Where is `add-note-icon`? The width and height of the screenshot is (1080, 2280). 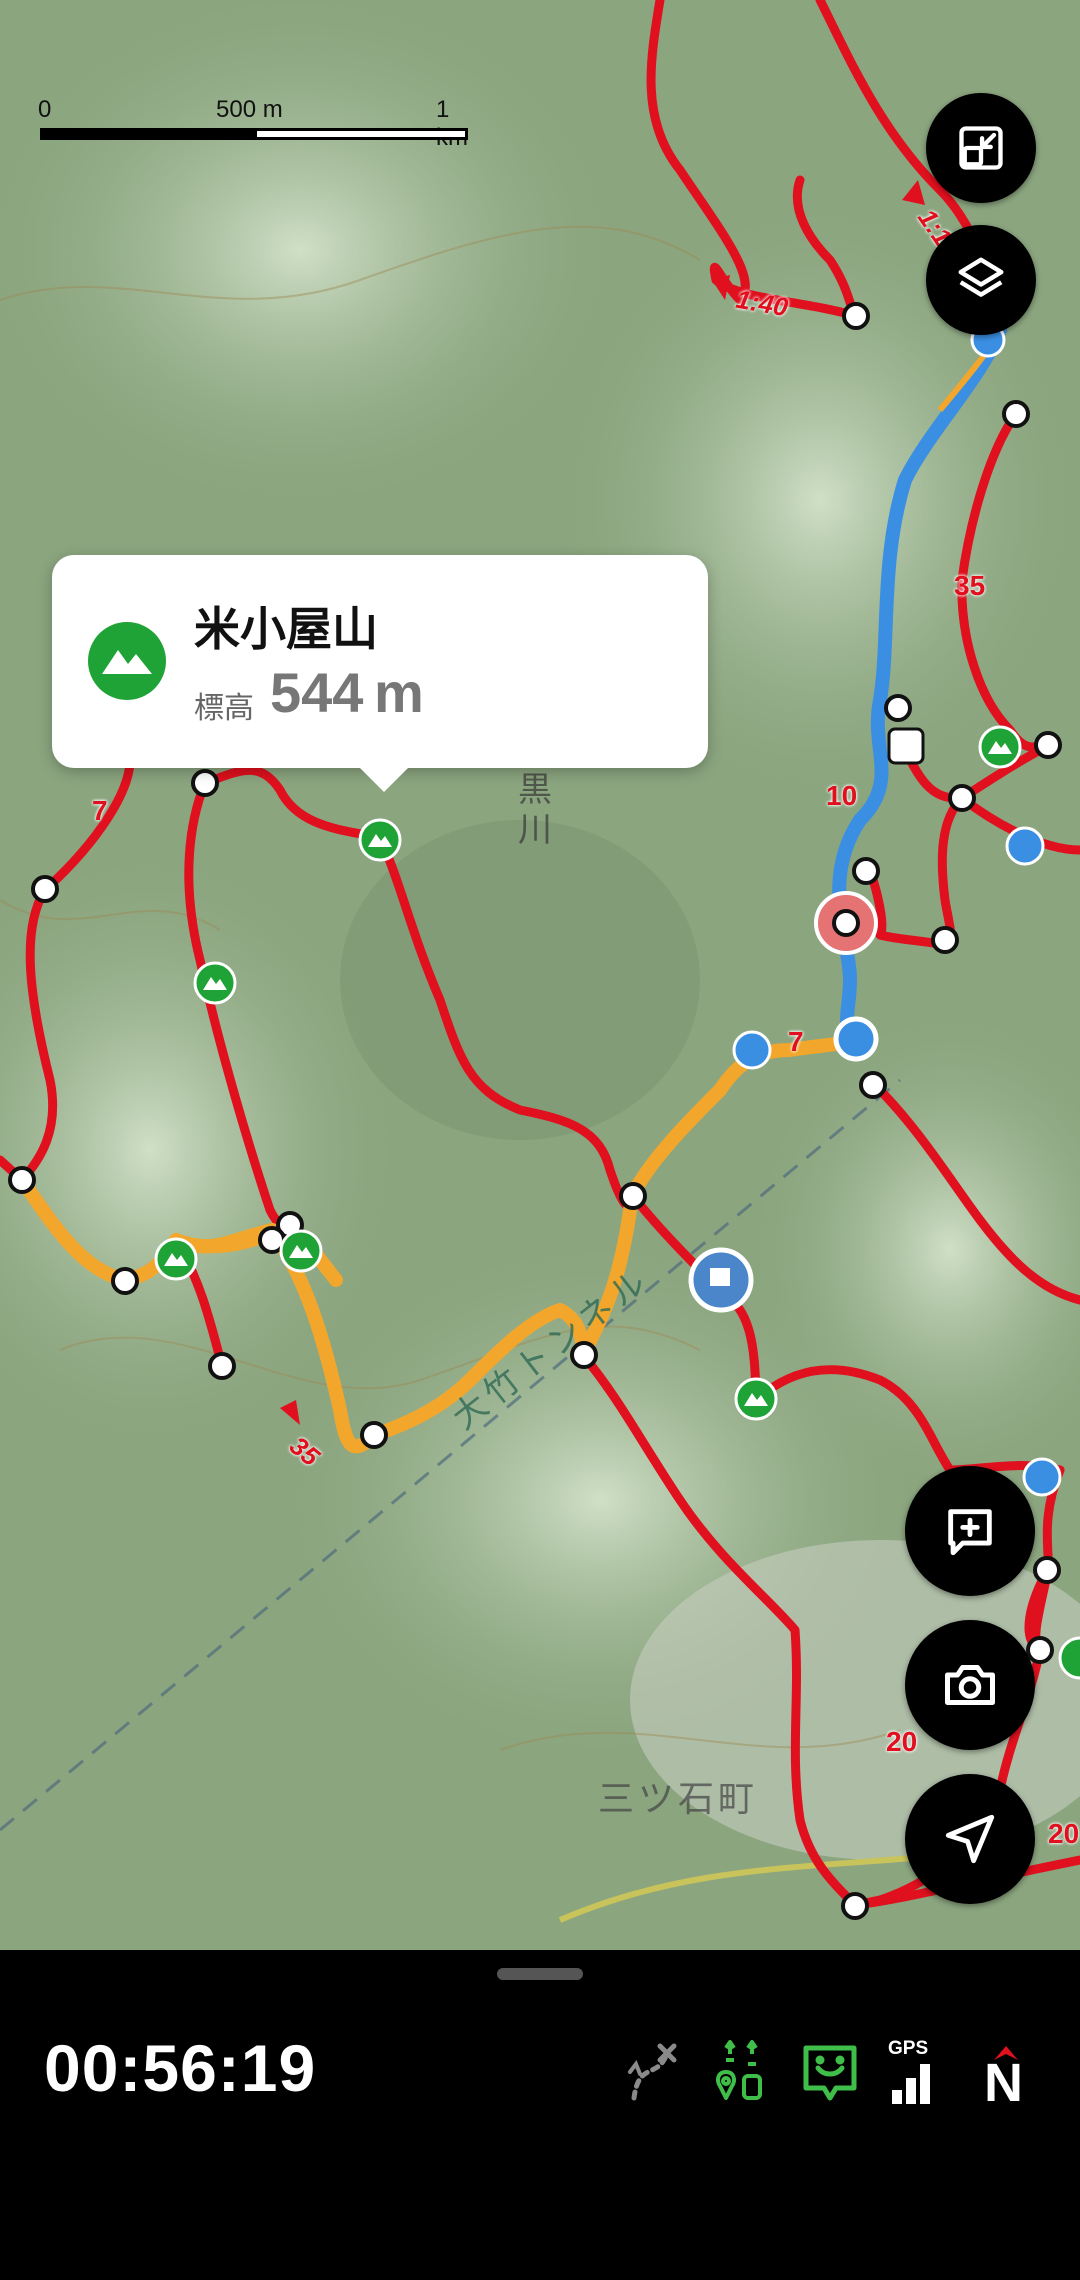
add-note-icon is located at coordinates (970, 1532).